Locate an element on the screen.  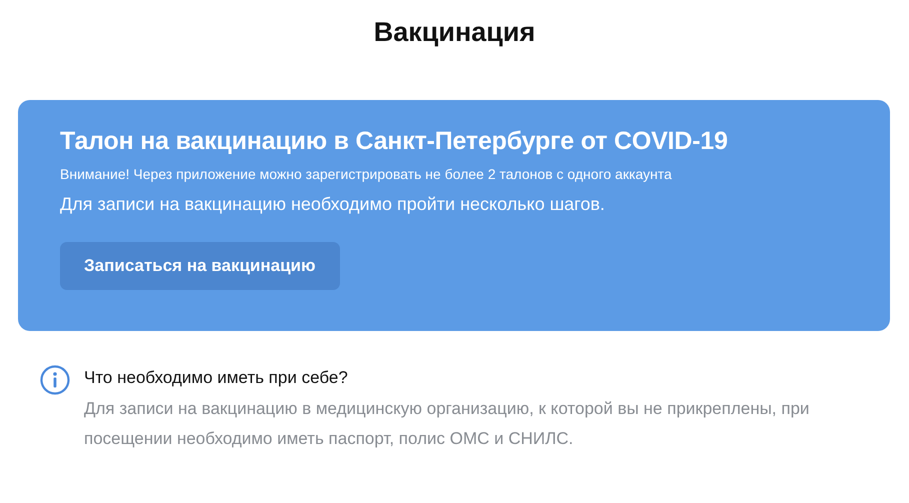
warning-text: Внимание! Через приложение можно зарегистрировать не более 2 талонов с одного аккаунта is located at coordinates (366, 174).